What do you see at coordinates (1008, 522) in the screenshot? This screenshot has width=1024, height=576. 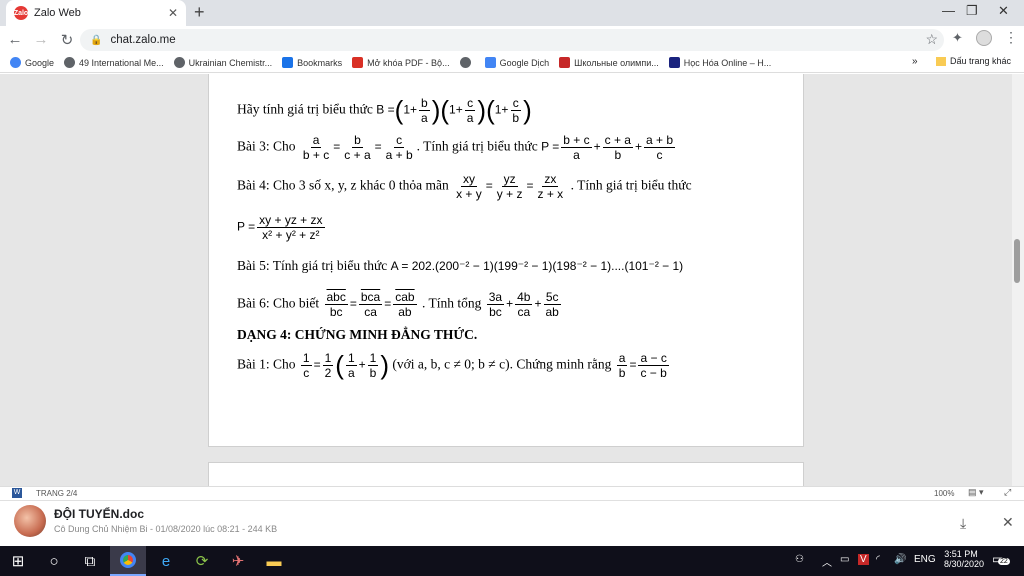 I see `close-icon: ✕` at bounding box center [1008, 522].